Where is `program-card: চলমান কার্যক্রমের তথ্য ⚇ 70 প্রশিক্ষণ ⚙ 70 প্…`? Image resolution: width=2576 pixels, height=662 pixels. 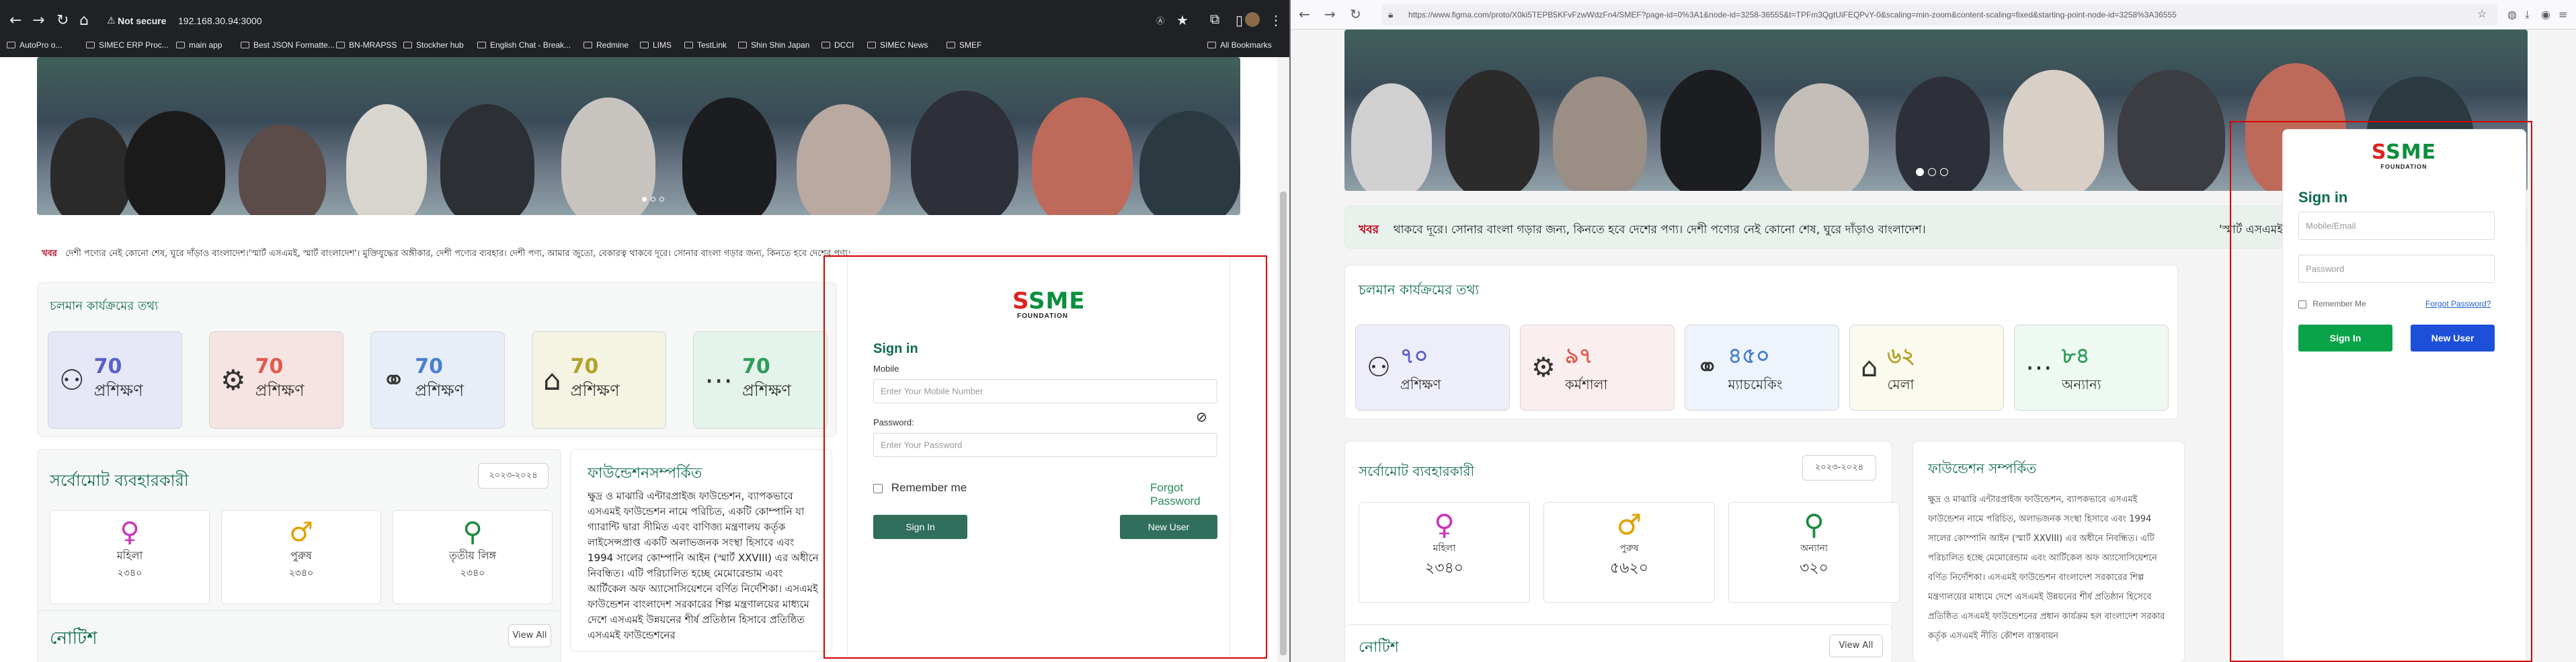 program-card: চলমান কার্যক্রমের তথ্য ⚇ 70 প্রশিক্ষণ ⚙ 70 প্… is located at coordinates (437, 360).